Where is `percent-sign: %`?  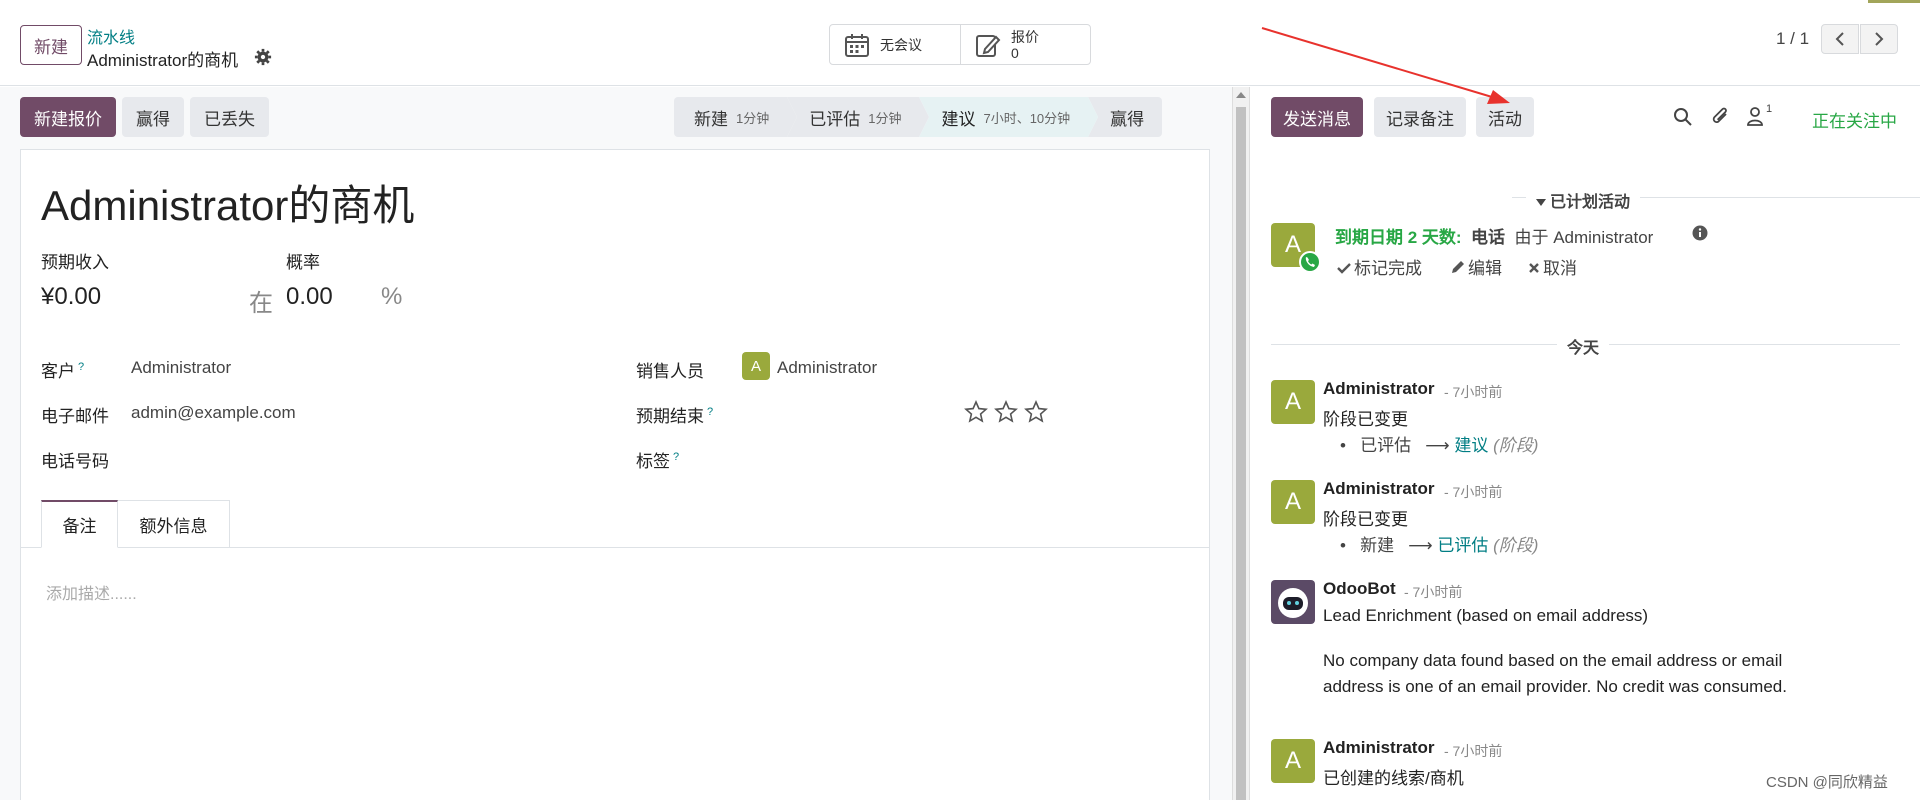 percent-sign: % is located at coordinates (392, 296).